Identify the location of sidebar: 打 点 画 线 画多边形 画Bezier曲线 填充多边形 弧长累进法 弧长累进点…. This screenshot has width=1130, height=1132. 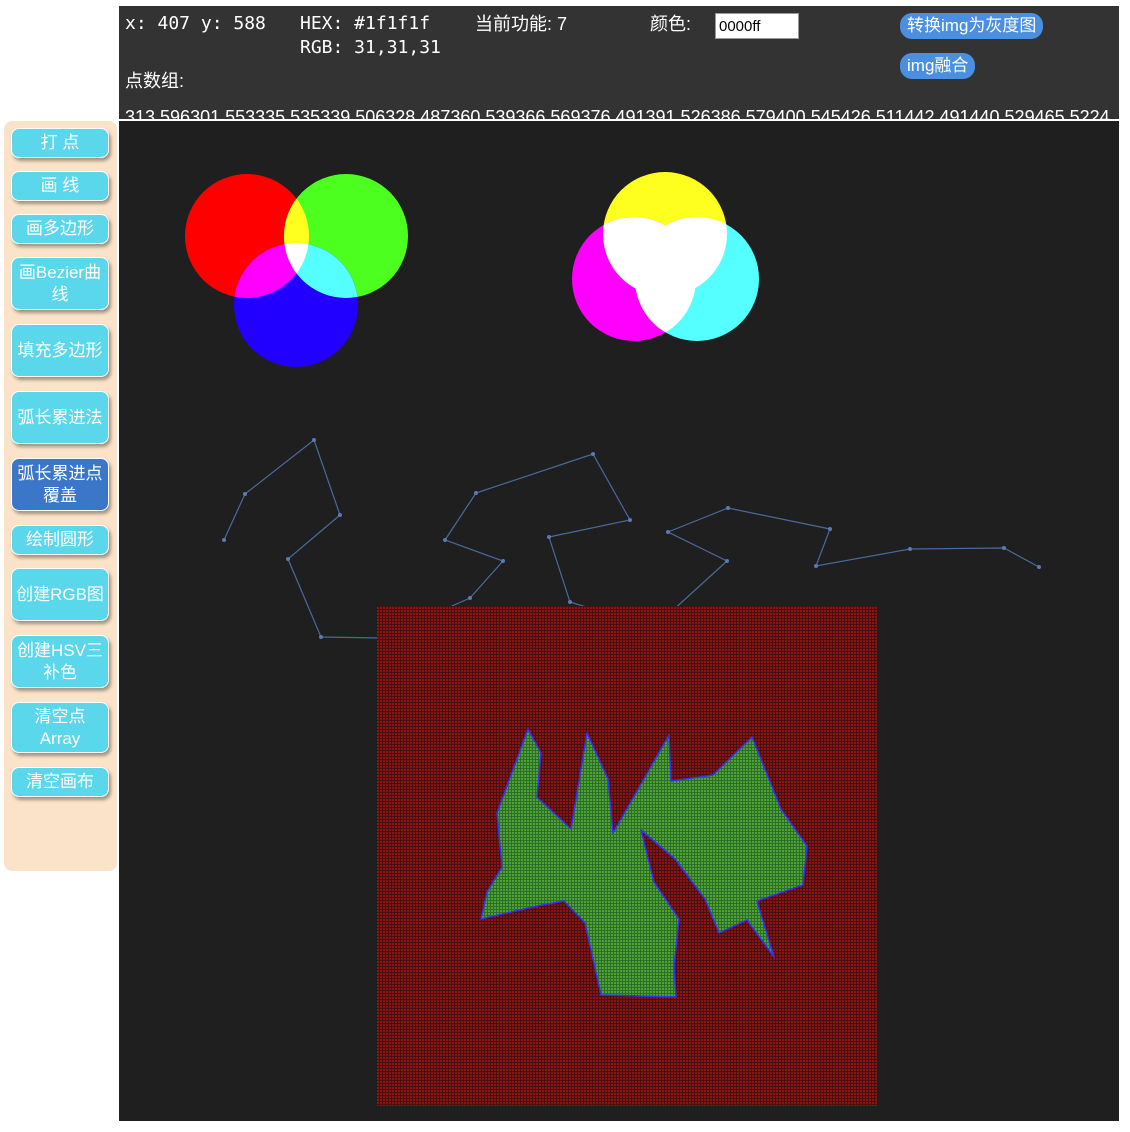
(60, 496).